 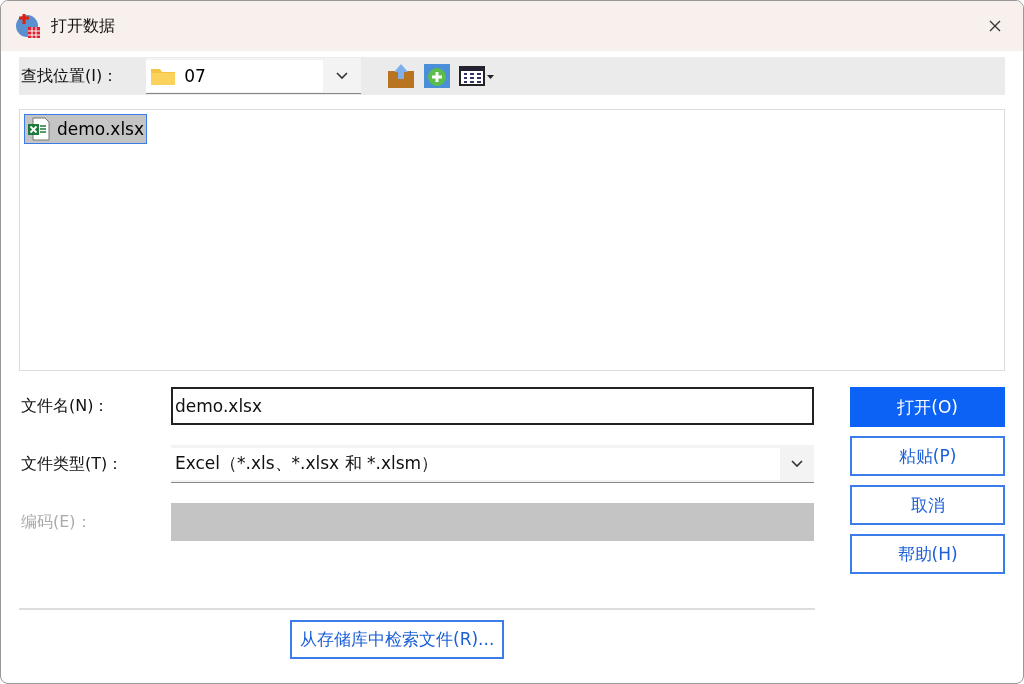 I want to click on field-label: 文件名(N)：, so click(x=65, y=406).